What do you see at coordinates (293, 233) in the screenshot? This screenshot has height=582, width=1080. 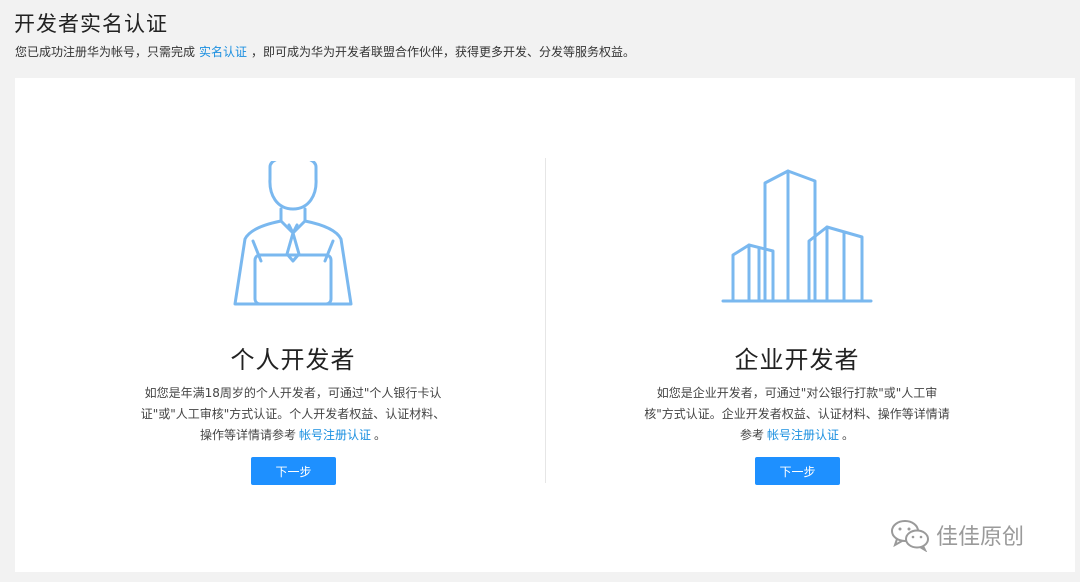 I see `person-laptop-icon` at bounding box center [293, 233].